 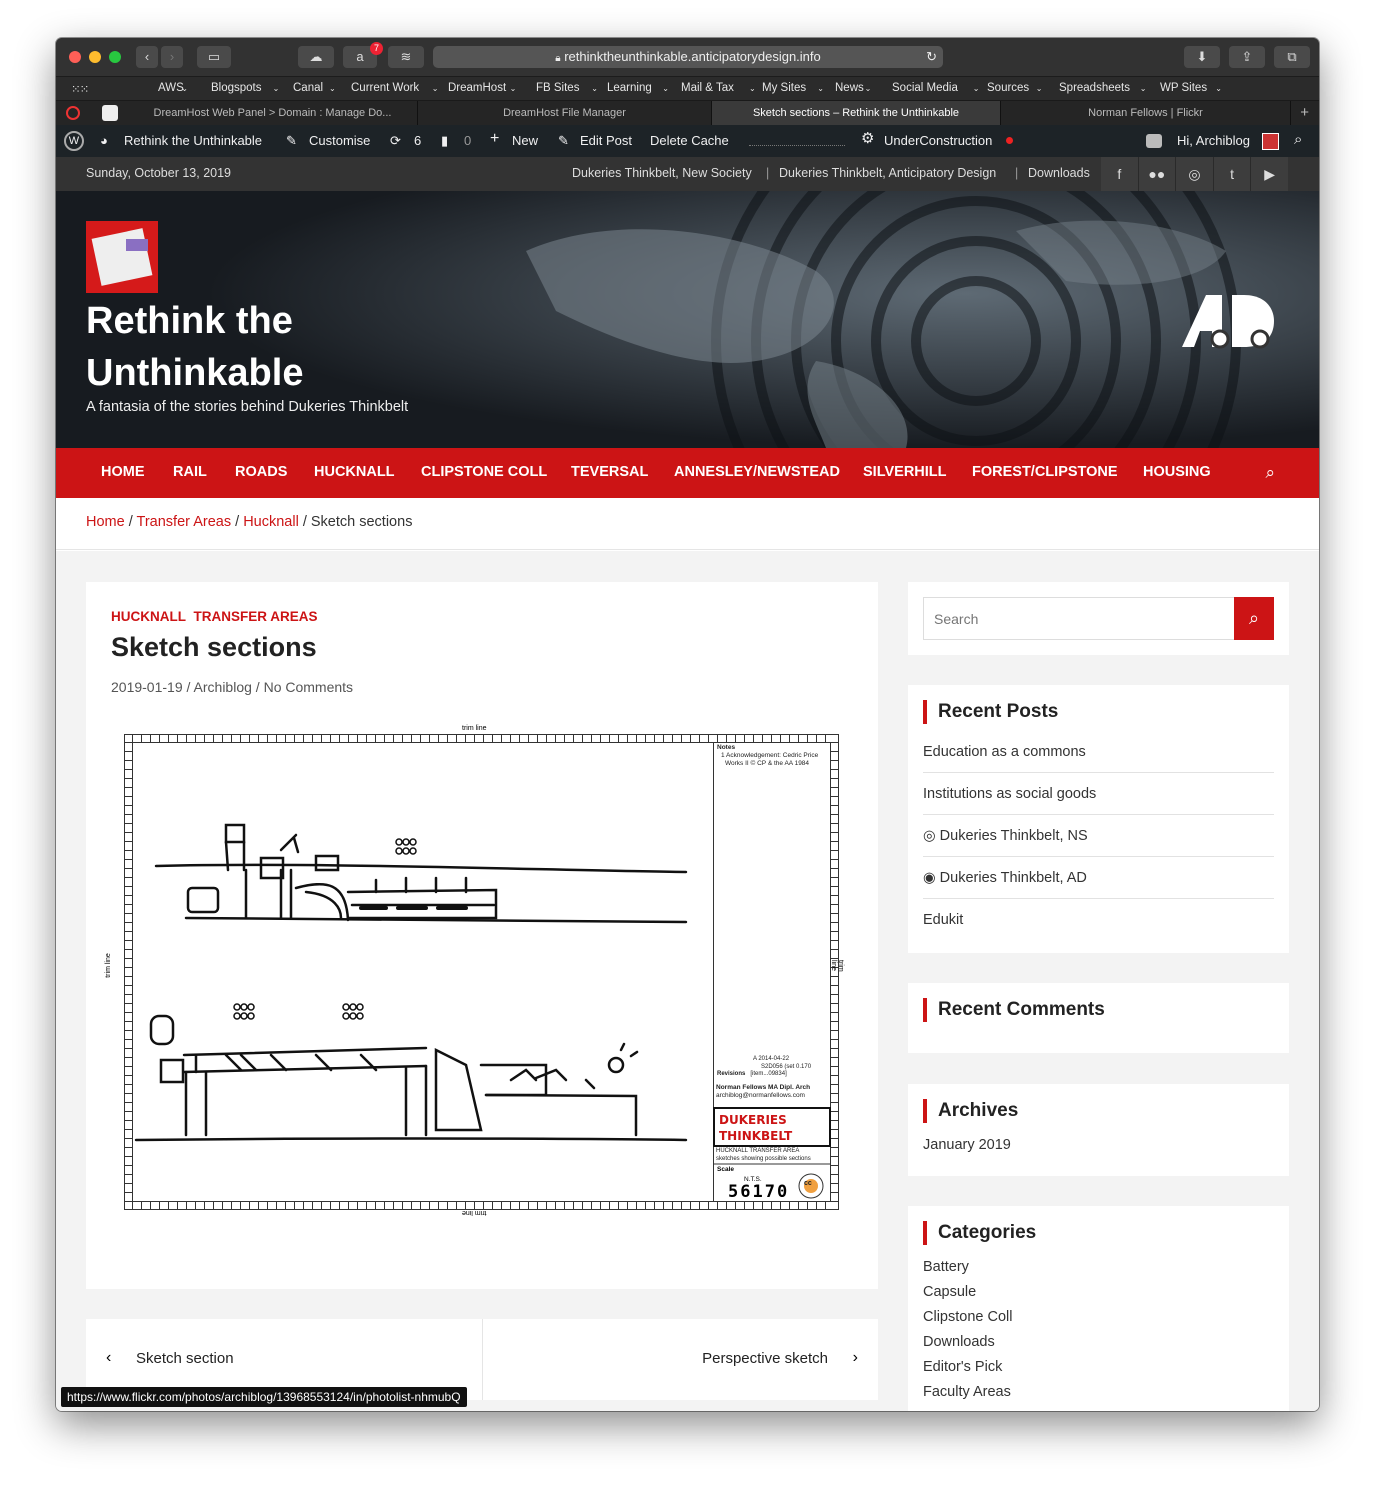 I want to click on topbar-link-ns: Dukeries Thinkbelt, New Society, so click(x=662, y=173).